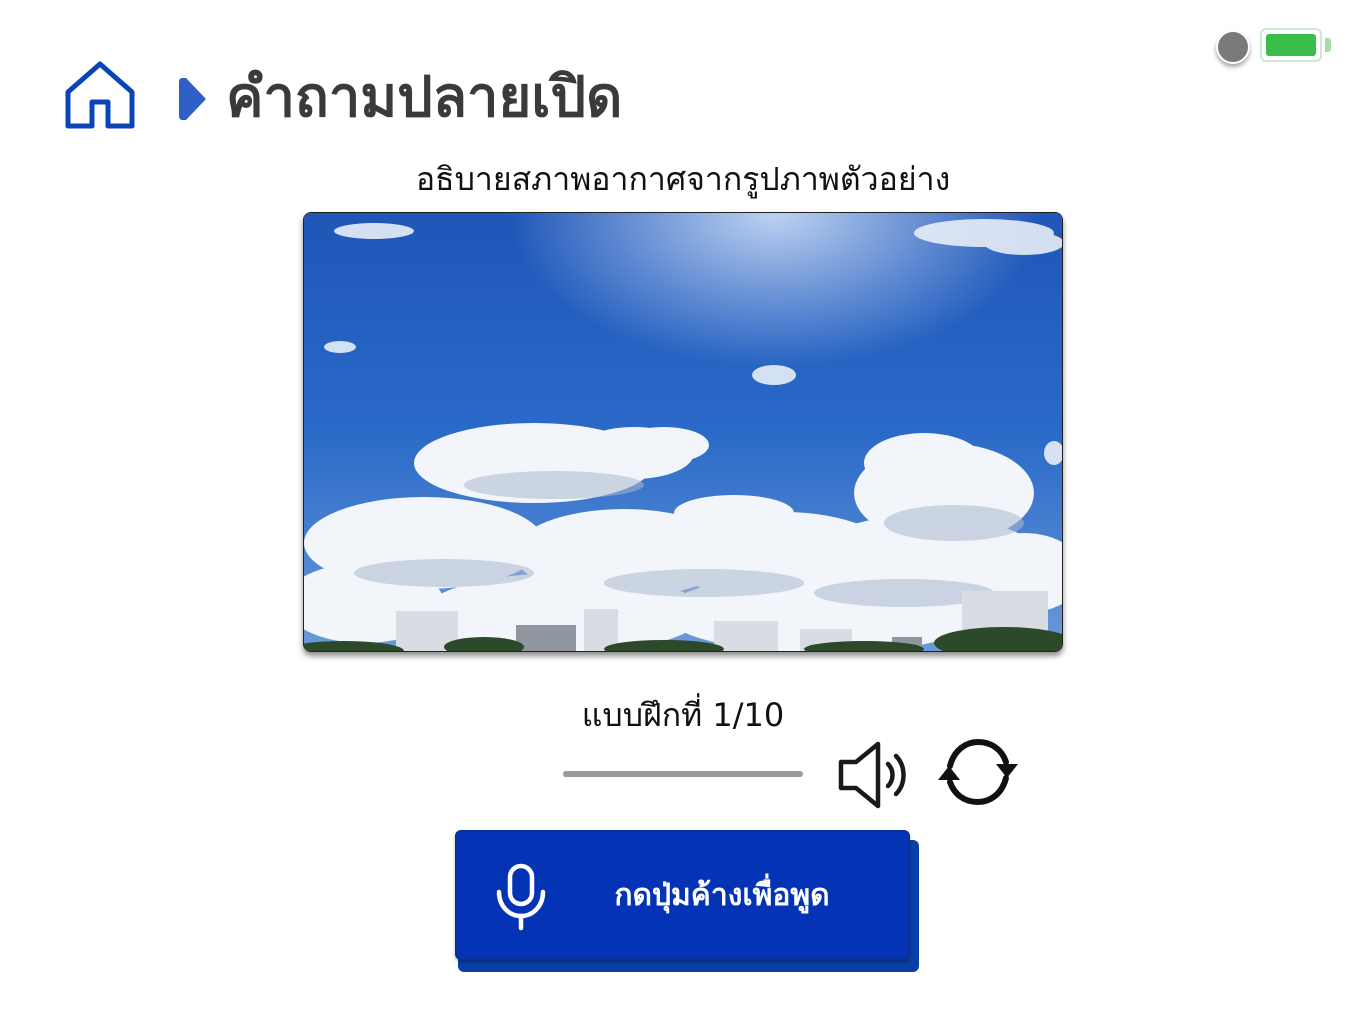 This screenshot has height=1024, width=1366. Describe the element at coordinates (1233, 47) in the screenshot. I see `record-dot-icon` at that location.